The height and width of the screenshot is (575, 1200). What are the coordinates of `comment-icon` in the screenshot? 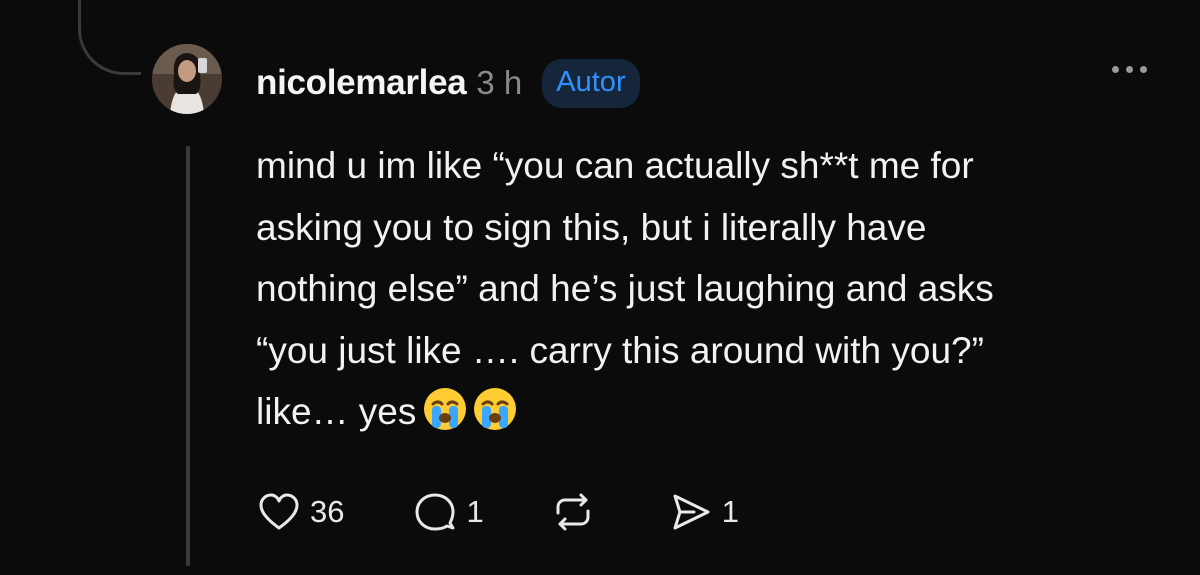 It's located at (435, 512).